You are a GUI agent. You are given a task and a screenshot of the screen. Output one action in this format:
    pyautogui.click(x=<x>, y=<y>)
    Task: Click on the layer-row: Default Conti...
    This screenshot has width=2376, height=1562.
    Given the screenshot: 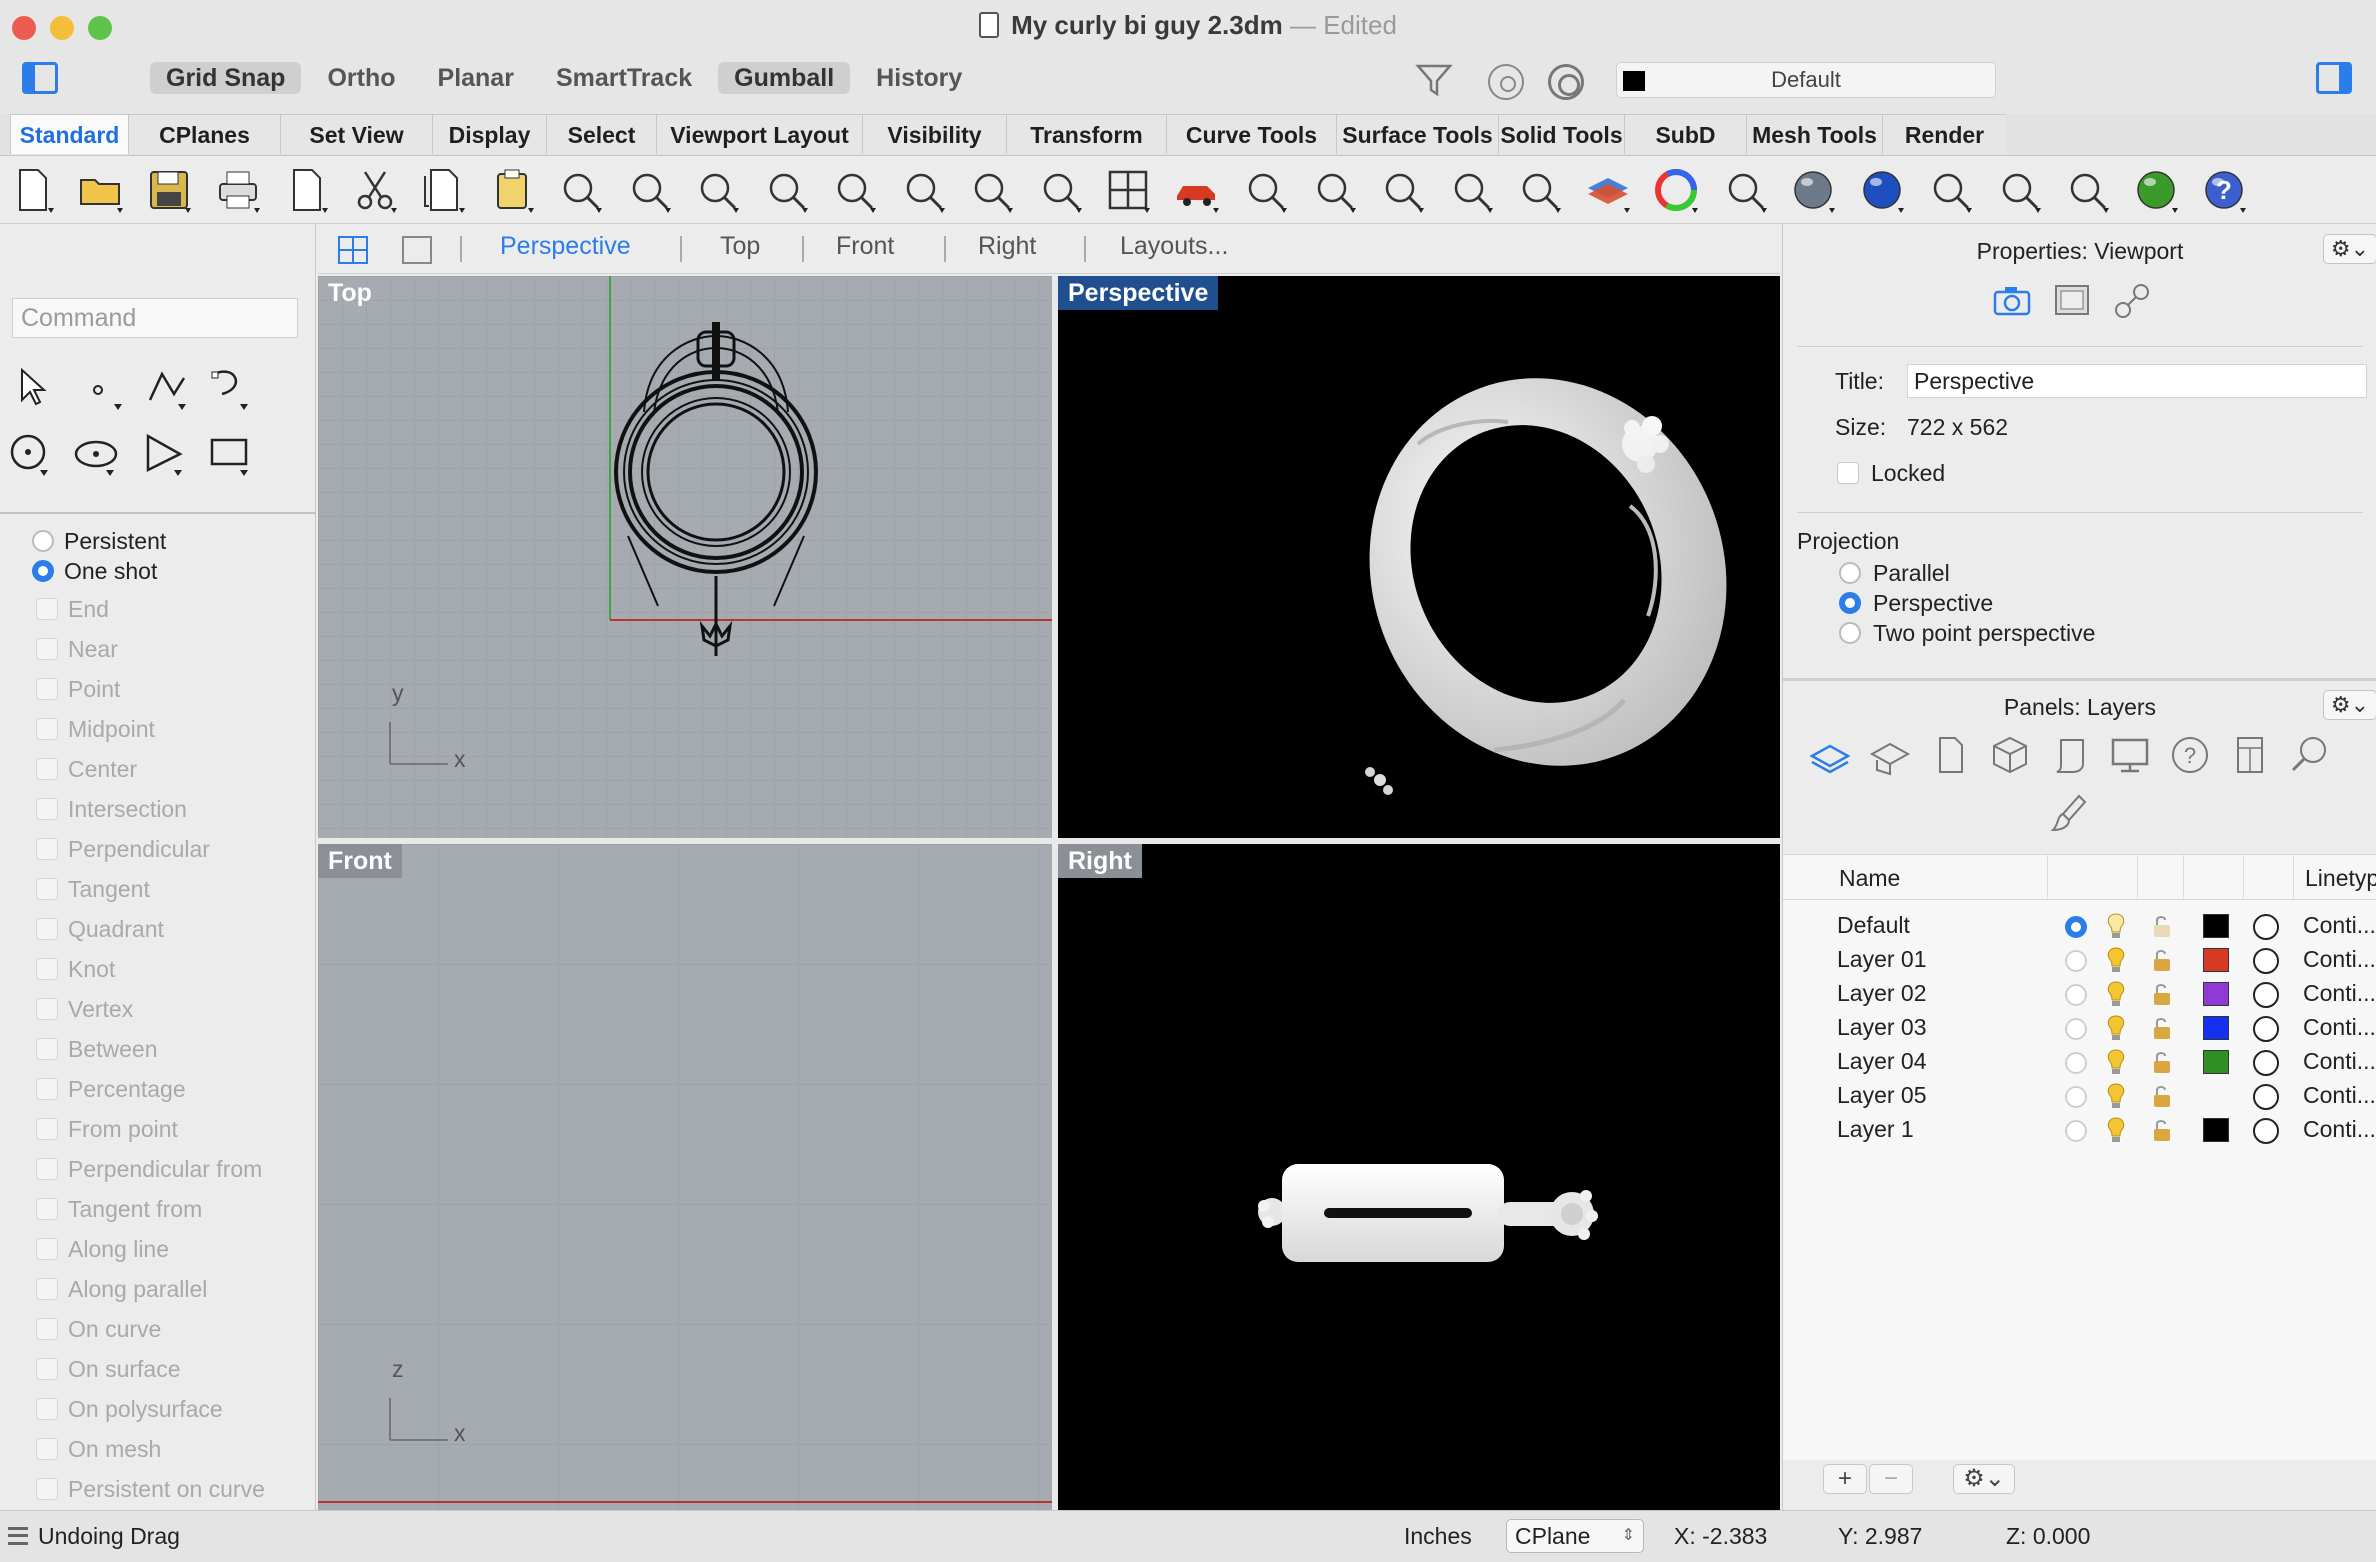 What is the action you would take?
    pyautogui.click(x=2079, y=925)
    